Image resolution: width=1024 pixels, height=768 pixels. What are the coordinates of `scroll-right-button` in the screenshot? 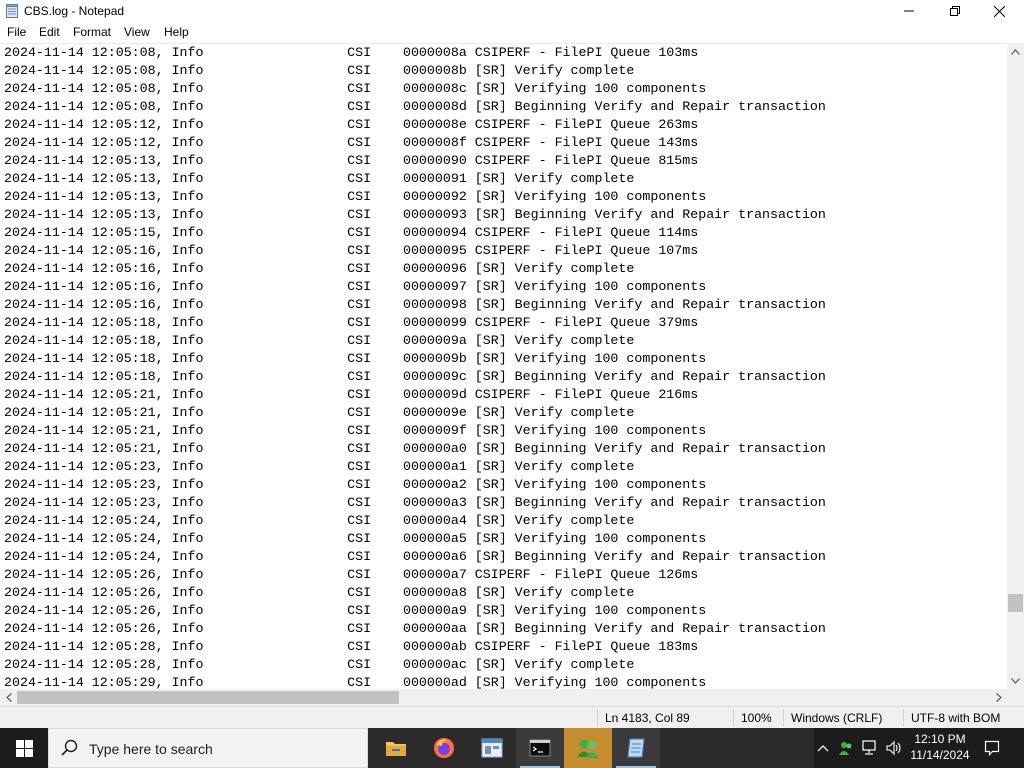 It's located at (998, 697).